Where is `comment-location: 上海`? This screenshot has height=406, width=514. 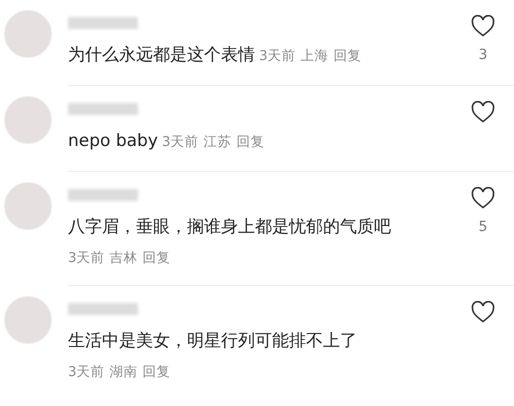 comment-location: 上海 is located at coordinates (314, 56).